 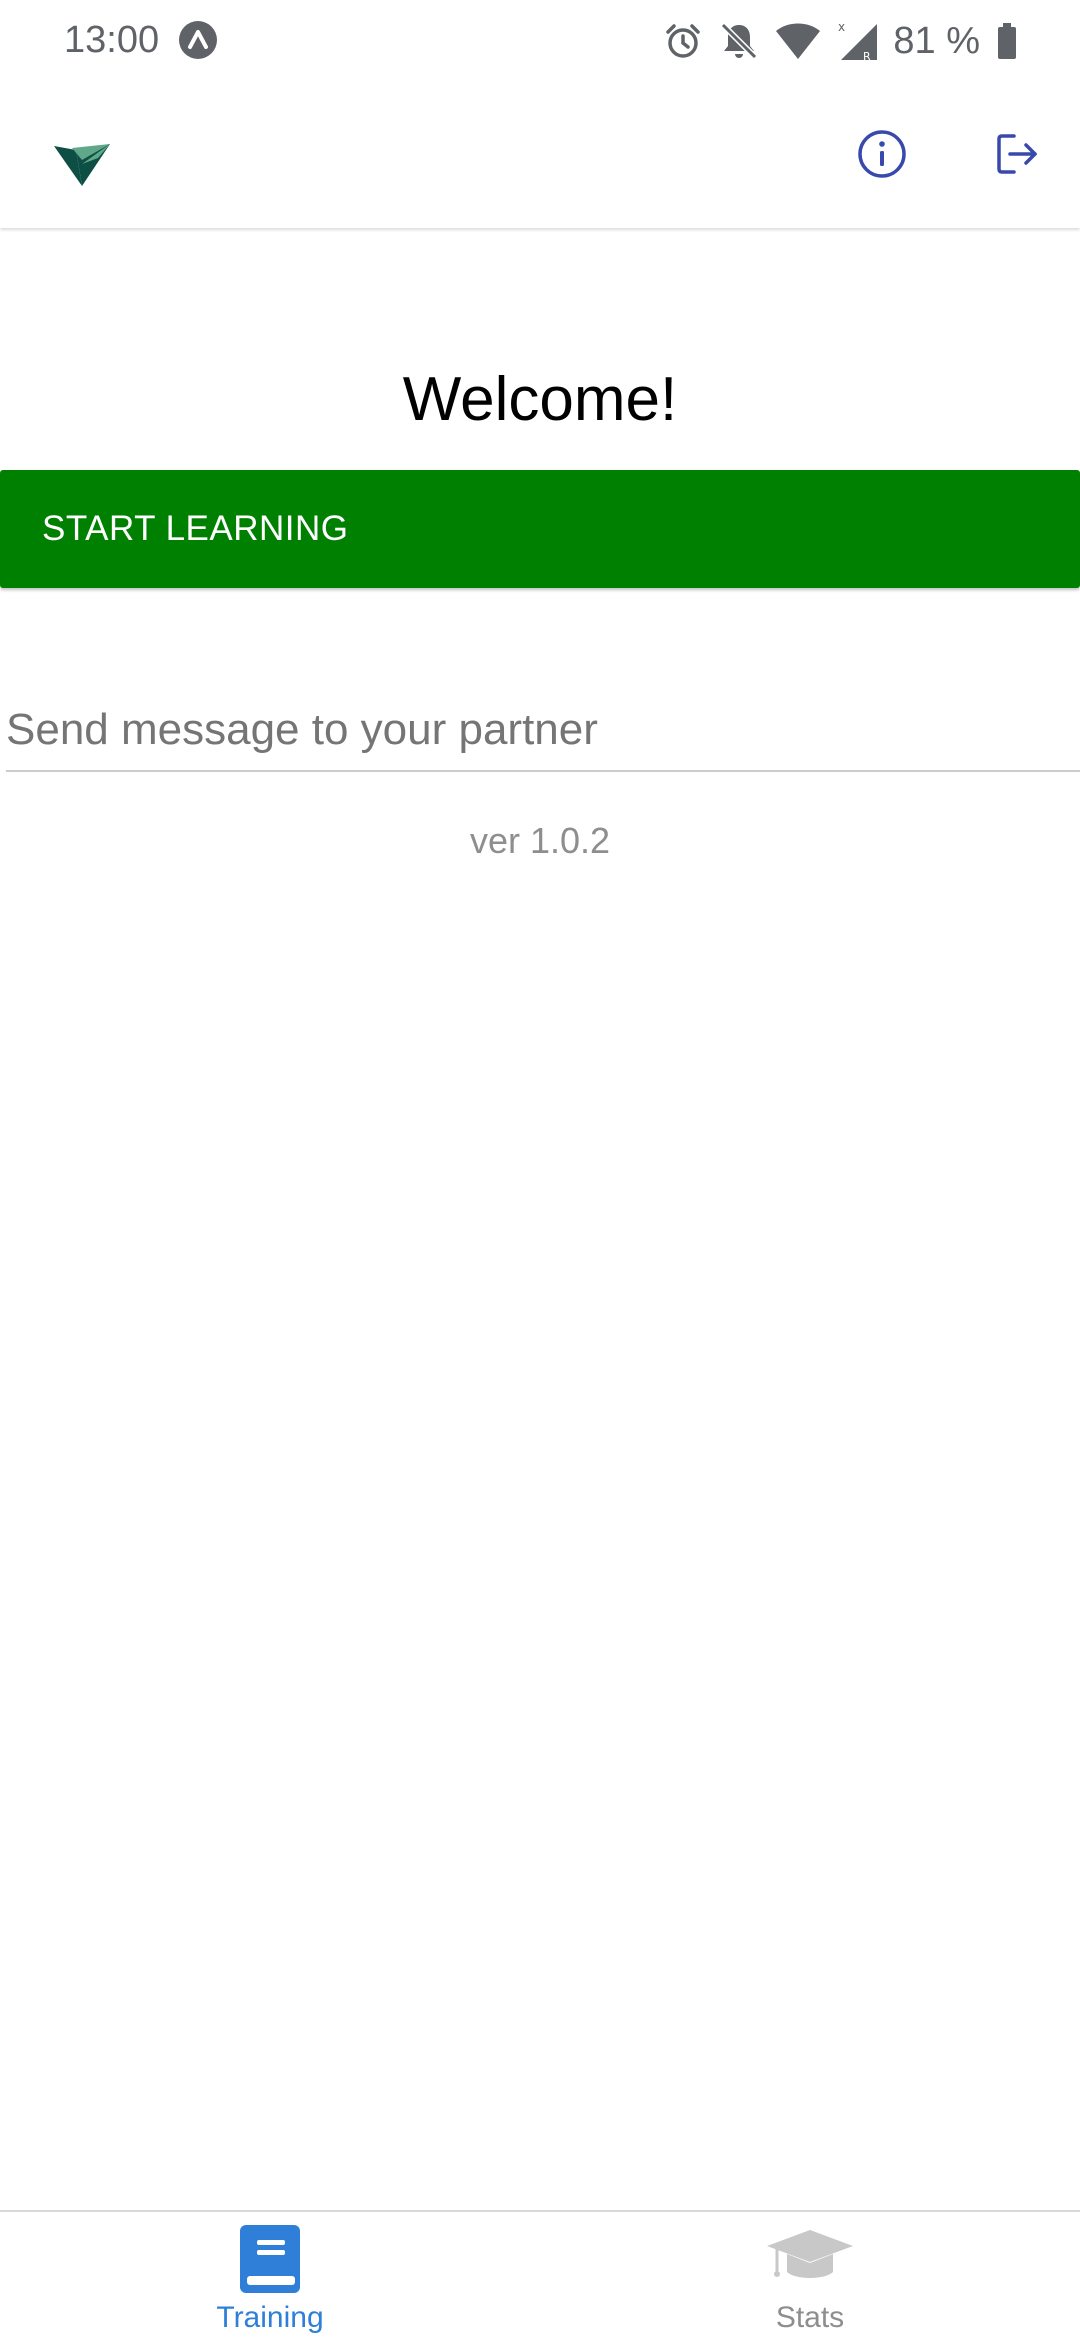 I want to click on status-bar: 13:00 x R 81 %, so click(x=540, y=40).